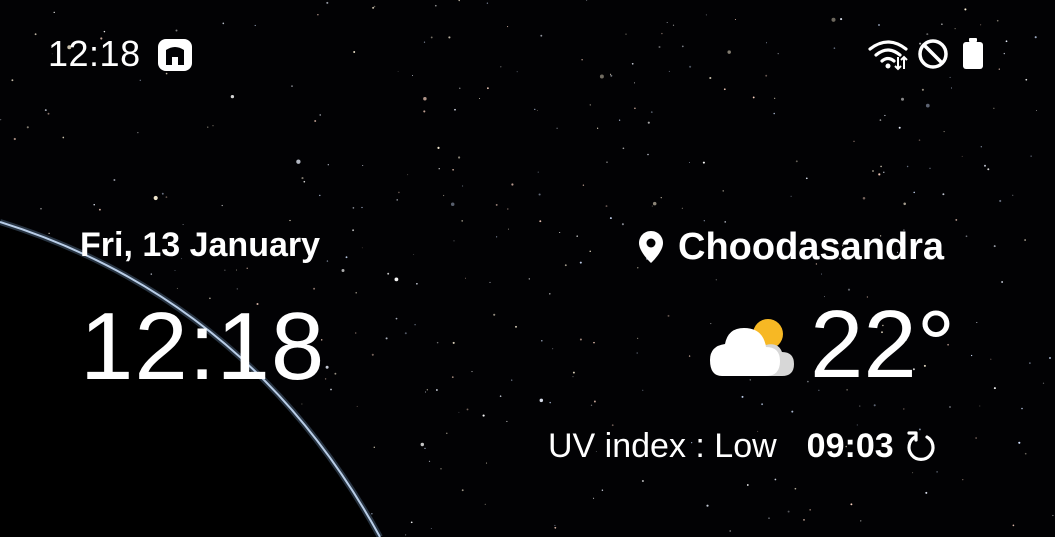 This screenshot has height=537, width=1055. What do you see at coordinates (888, 55) in the screenshot?
I see `wifi-icon` at bounding box center [888, 55].